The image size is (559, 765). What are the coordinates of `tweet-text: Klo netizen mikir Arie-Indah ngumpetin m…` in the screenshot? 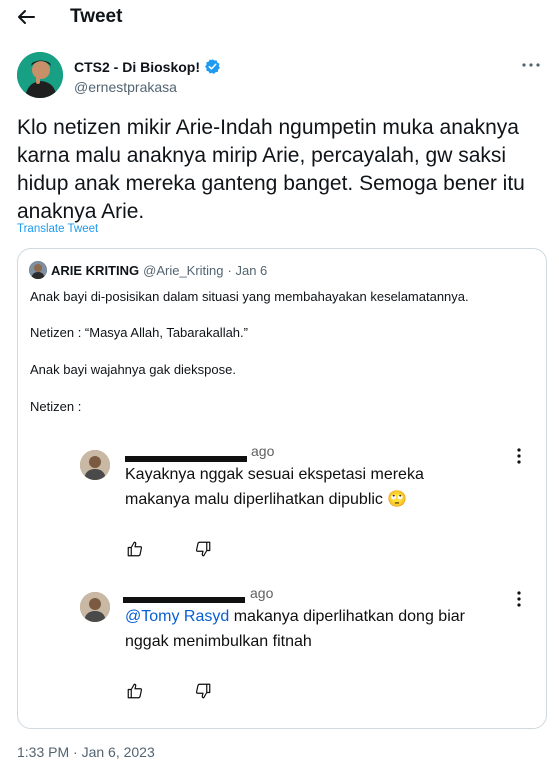 It's located at (271, 169).